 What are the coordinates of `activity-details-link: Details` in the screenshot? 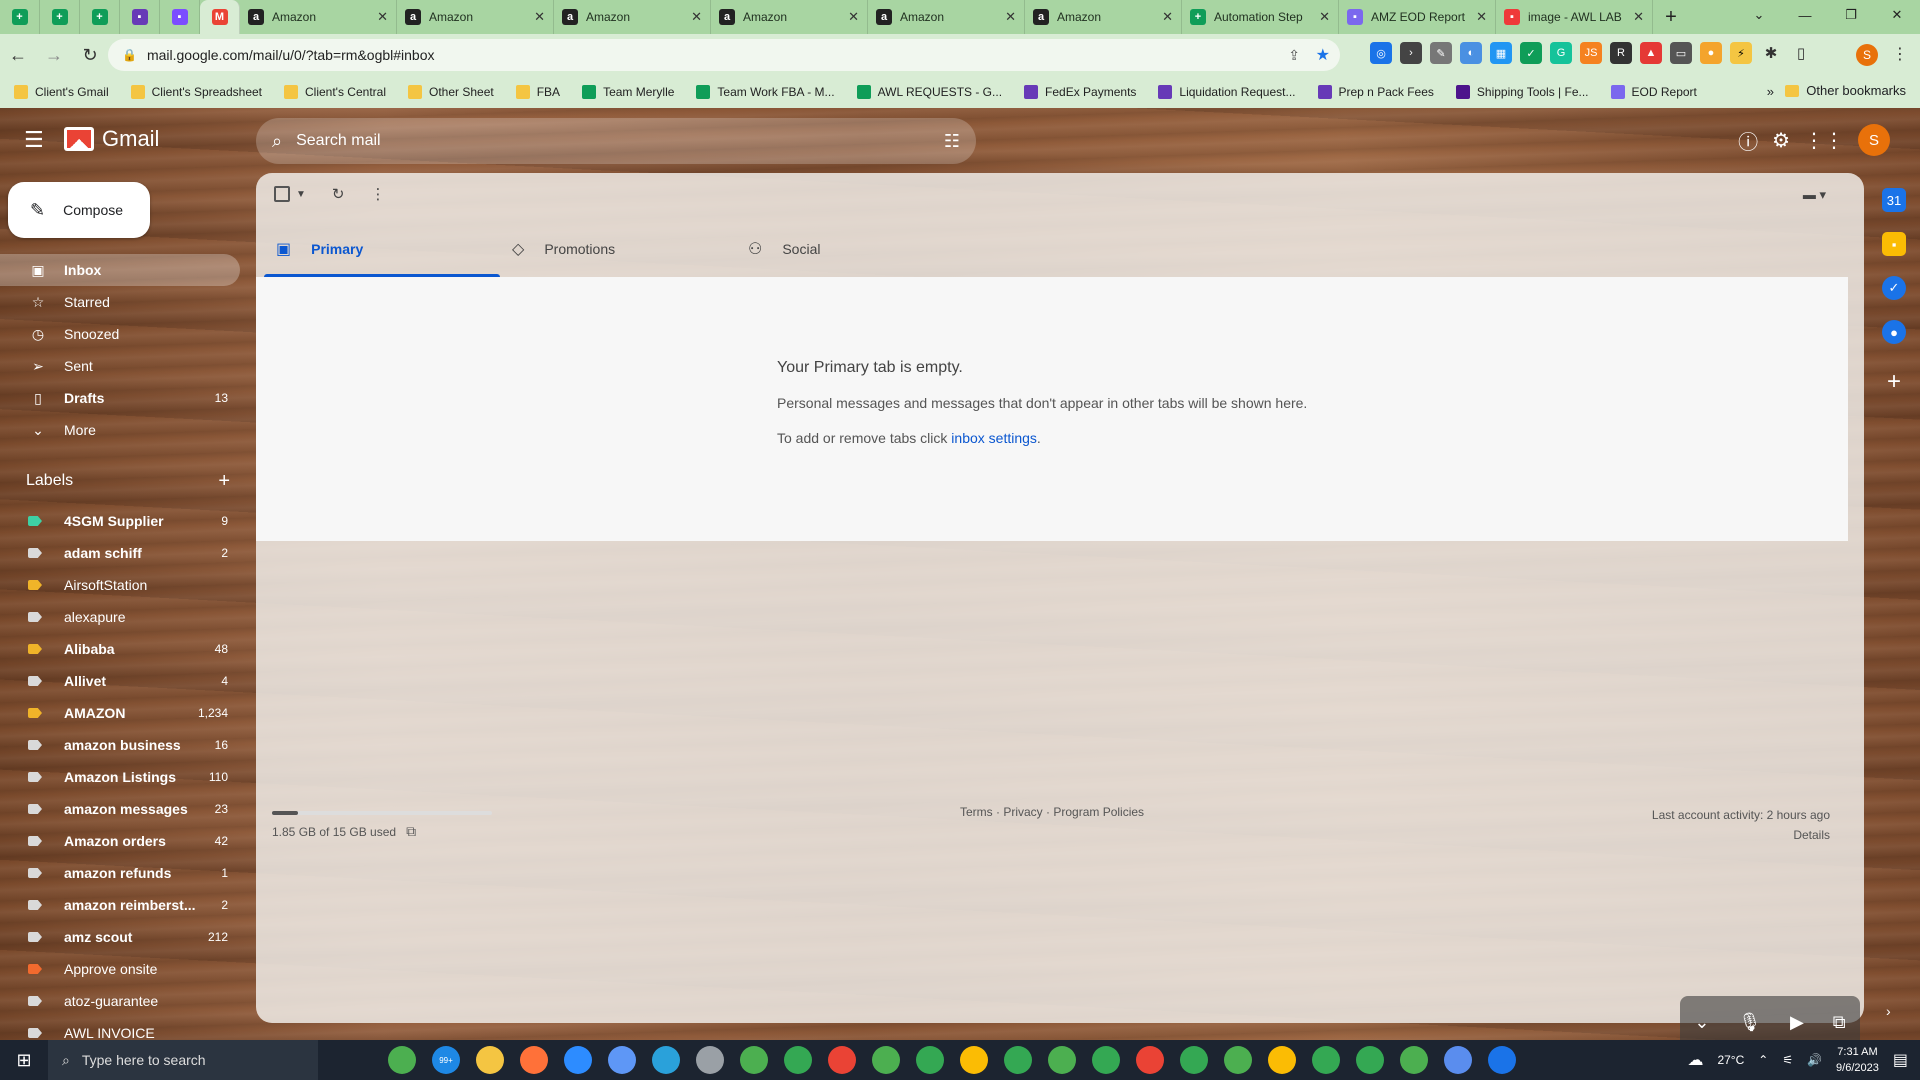 It's located at (1811, 835).